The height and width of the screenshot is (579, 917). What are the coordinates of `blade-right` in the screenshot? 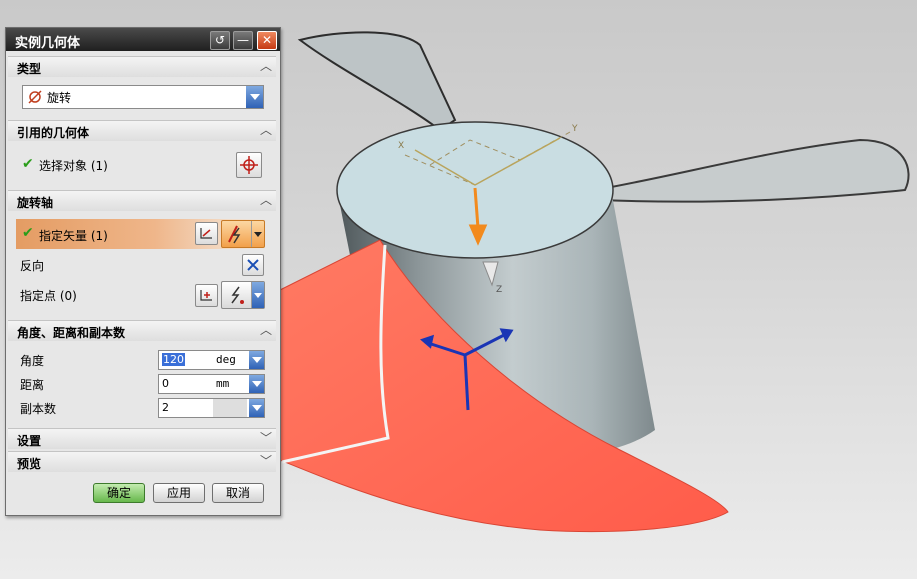 It's located at (751, 170).